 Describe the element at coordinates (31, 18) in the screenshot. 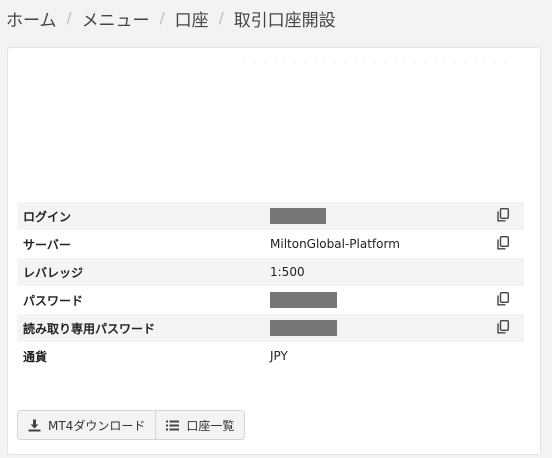

I see `breadcrumb-home: ホーム` at that location.